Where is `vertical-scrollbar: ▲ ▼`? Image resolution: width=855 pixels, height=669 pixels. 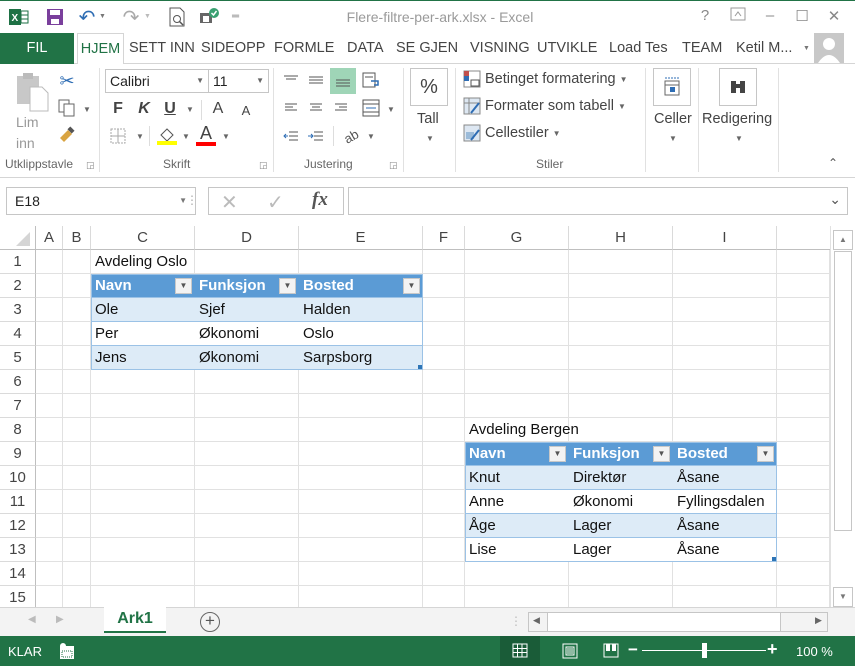
vertical-scrollbar: ▲ ▼ is located at coordinates (842, 416).